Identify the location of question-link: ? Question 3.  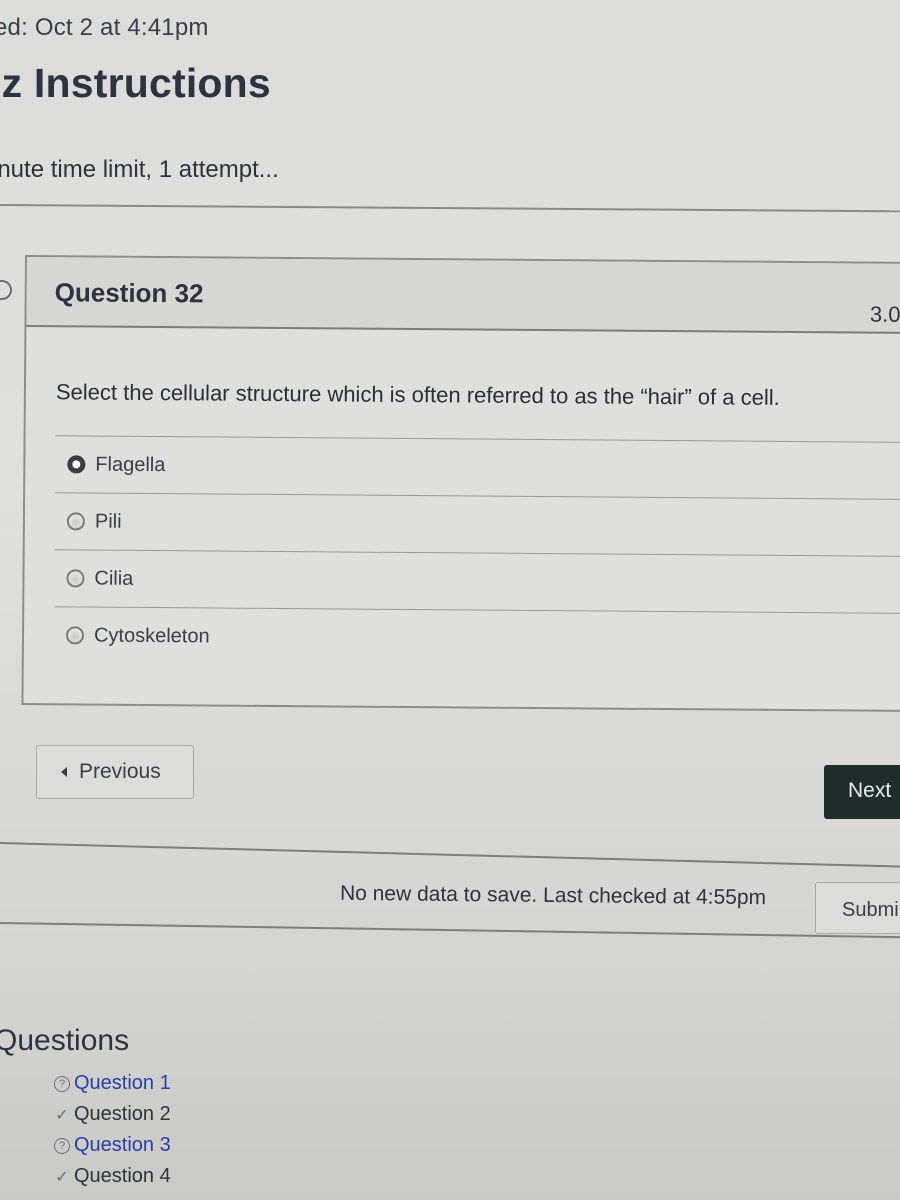
(112, 1145).